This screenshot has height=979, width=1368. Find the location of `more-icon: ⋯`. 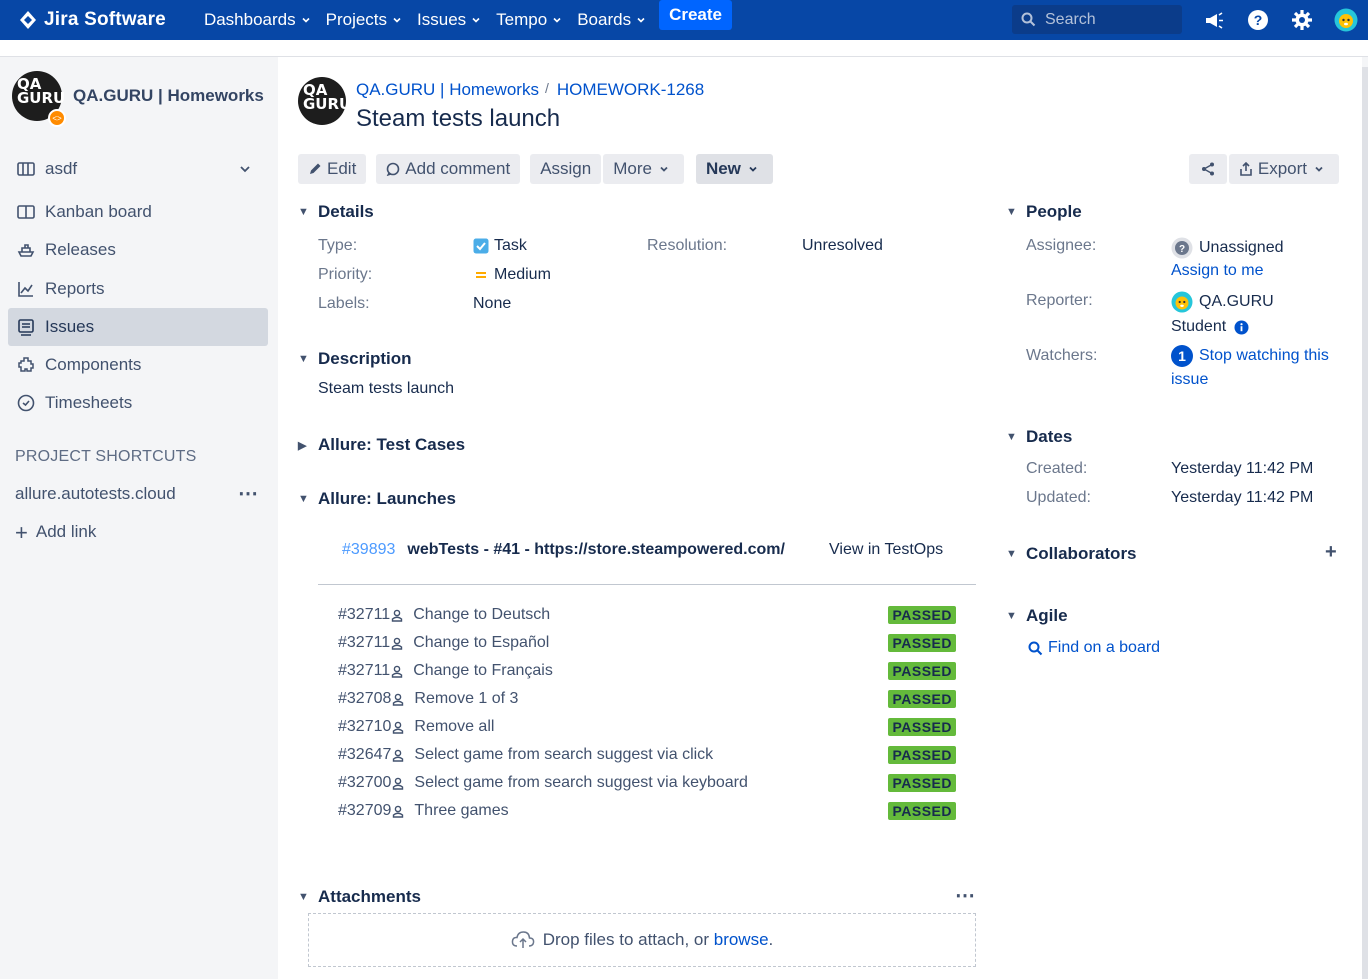

more-icon: ⋯ is located at coordinates (248, 493).